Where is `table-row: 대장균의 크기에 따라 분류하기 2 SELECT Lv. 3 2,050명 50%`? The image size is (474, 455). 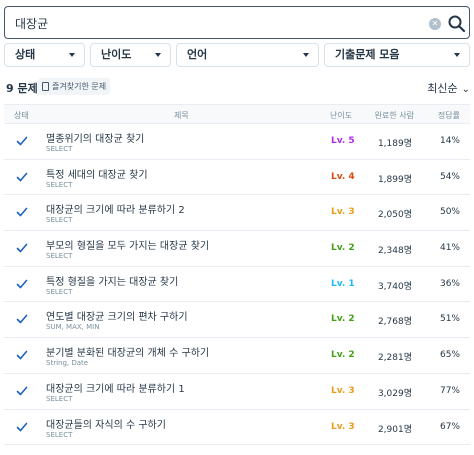 table-row: 대장균의 크기에 따라 분류하기 2 SELECT Lv. 3 2,050명 50% is located at coordinates (237, 213).